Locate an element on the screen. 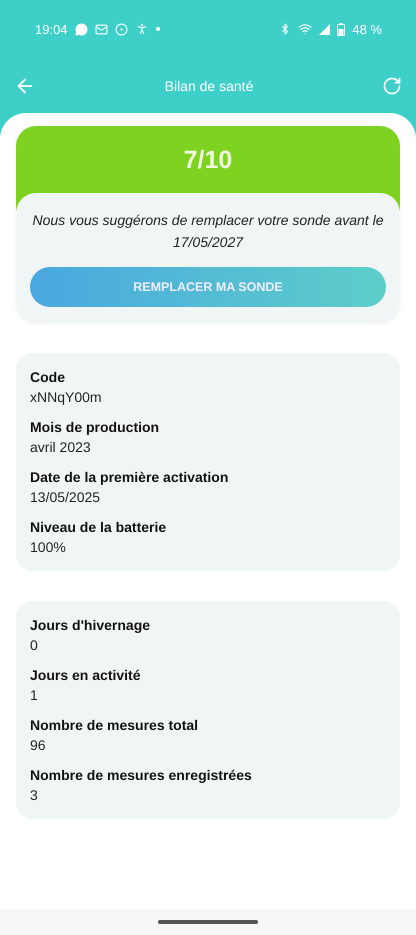  page-title: Bilan de santé is located at coordinates (209, 86).